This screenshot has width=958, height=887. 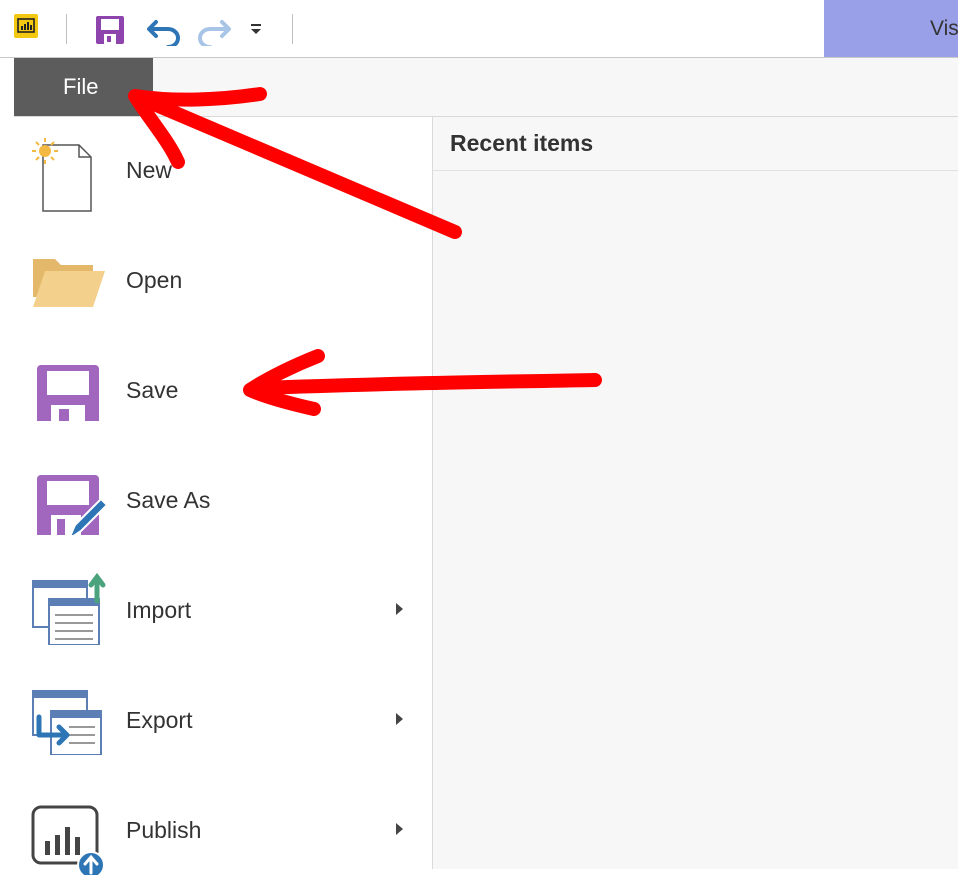 What do you see at coordinates (223, 832) in the screenshot?
I see `menu-item-publish: Publish` at bounding box center [223, 832].